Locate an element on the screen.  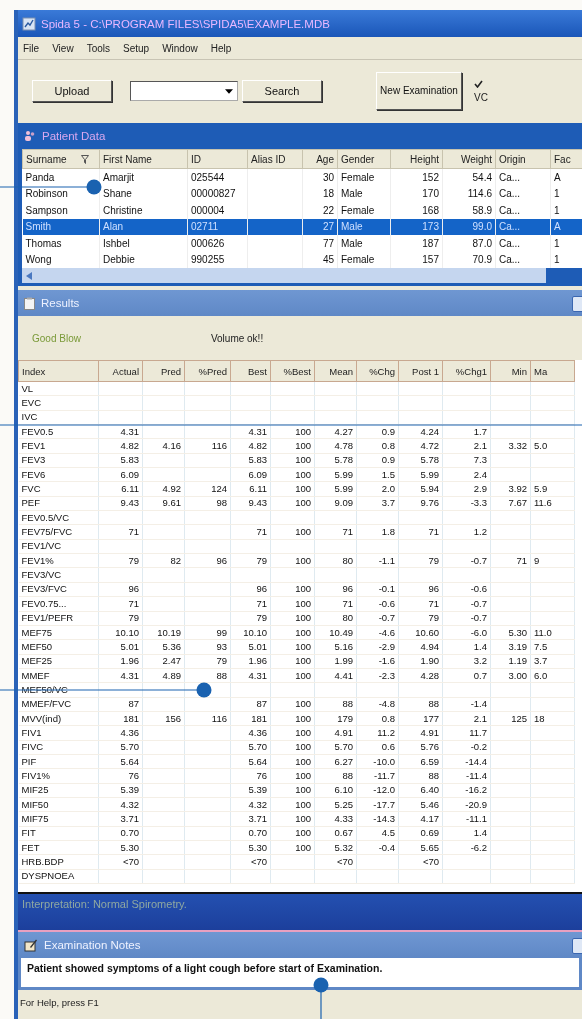
horizontal-scrollbar is located at coordinates (284, 275).